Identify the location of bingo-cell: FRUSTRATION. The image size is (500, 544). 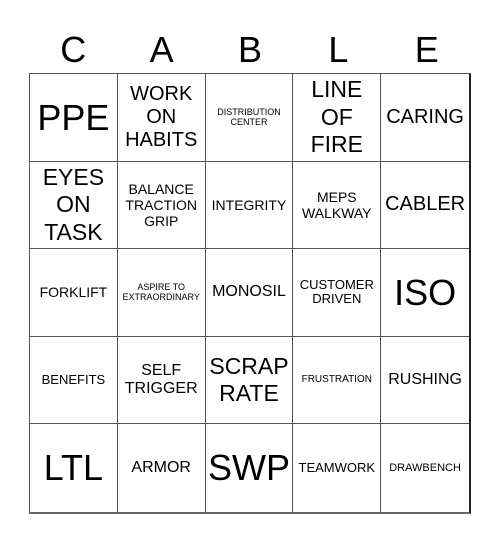
(337, 380).